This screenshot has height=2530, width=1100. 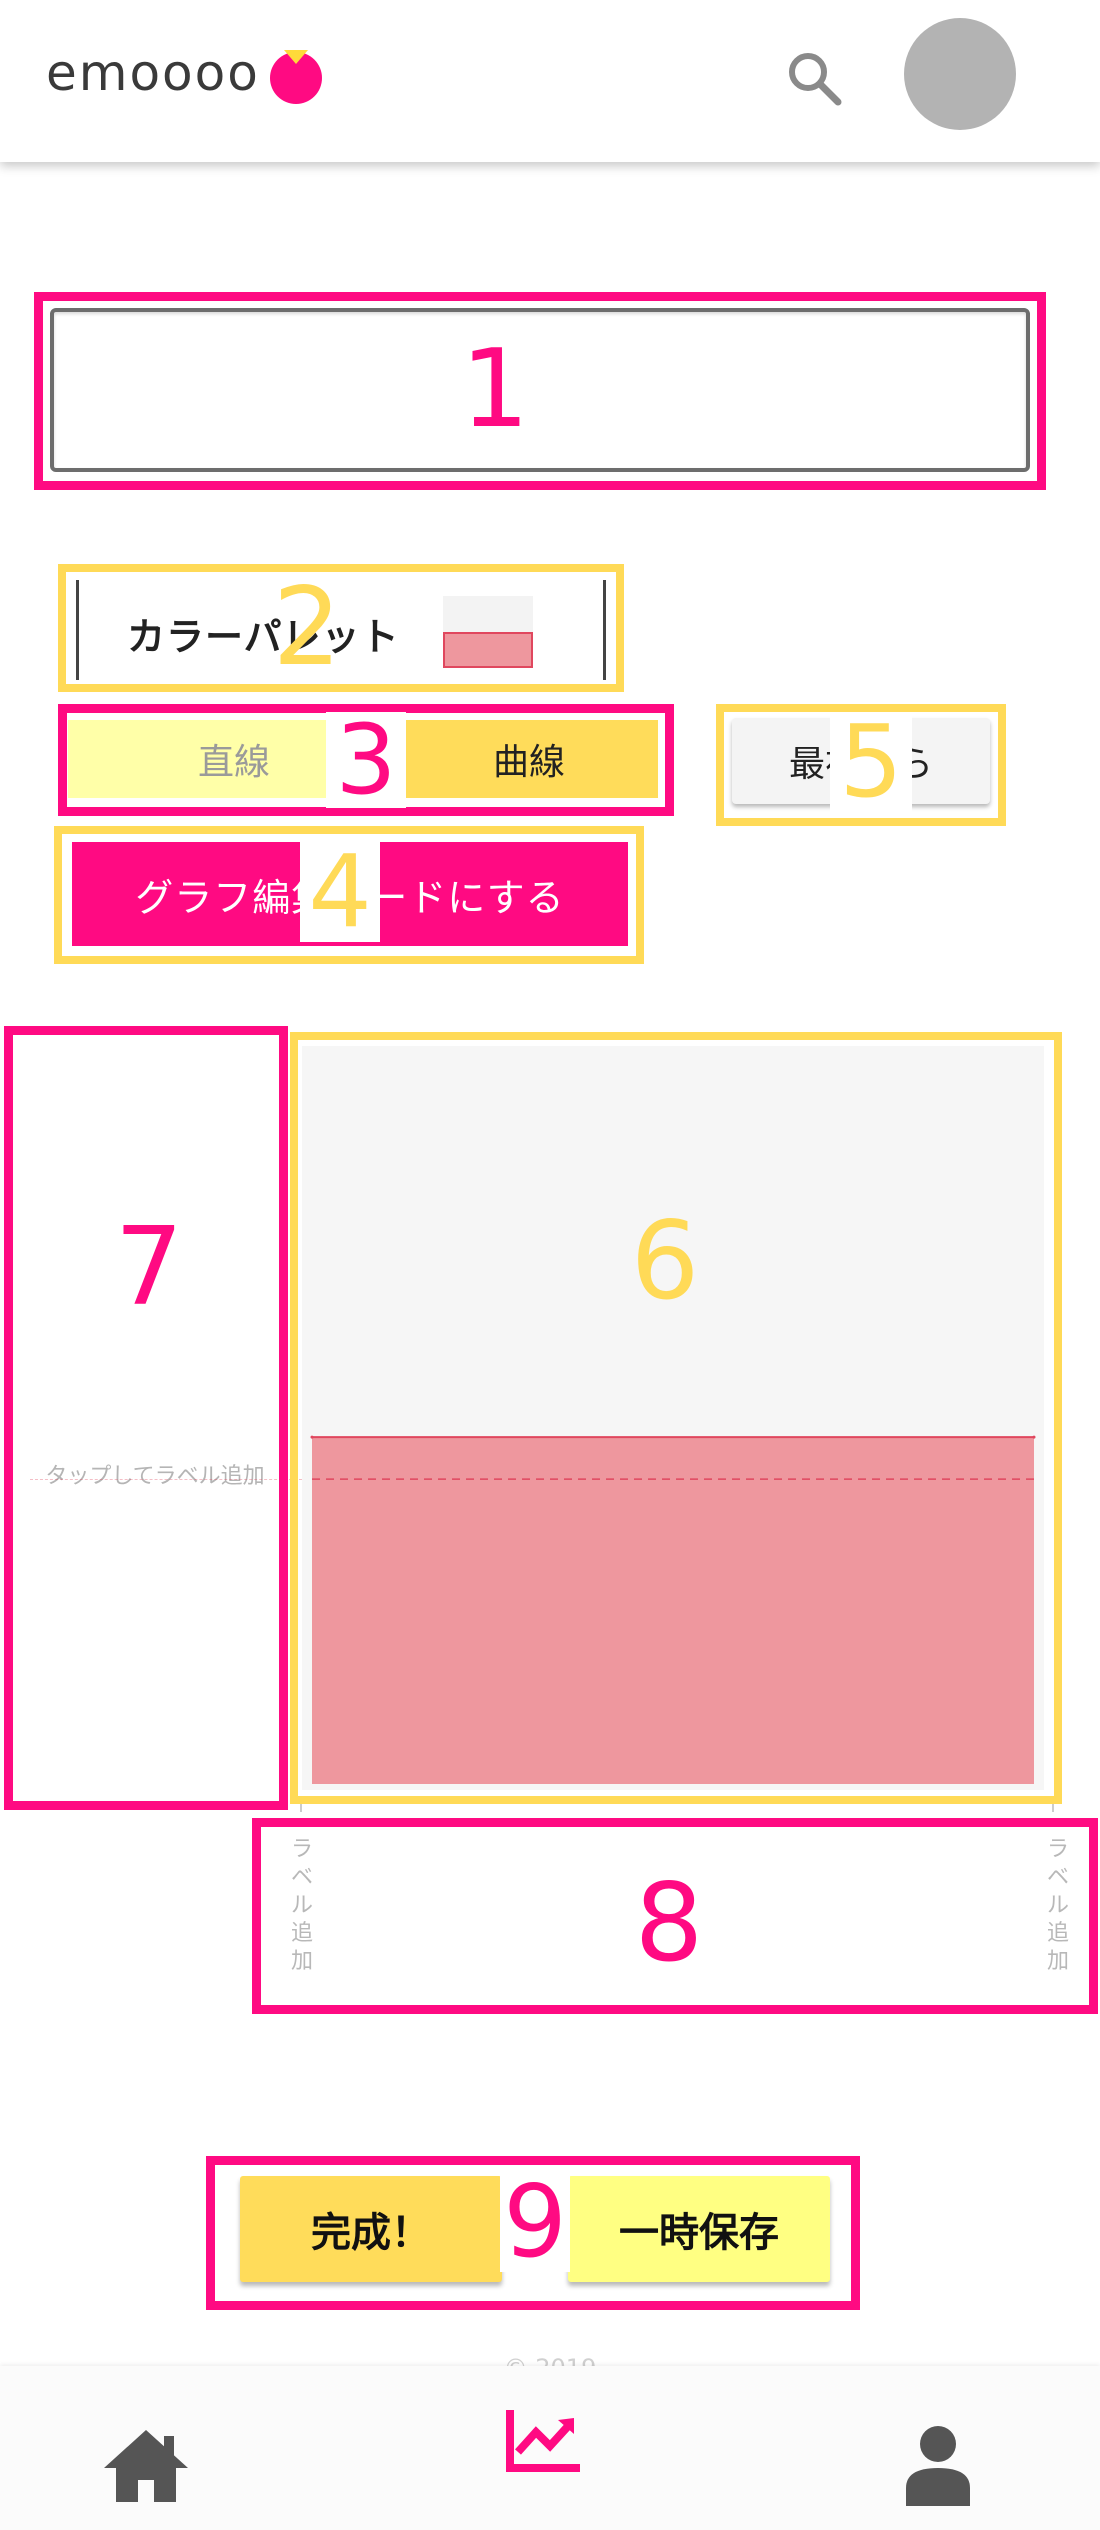 What do you see at coordinates (296, 74) in the screenshot?
I see `logo-mark-icon` at bounding box center [296, 74].